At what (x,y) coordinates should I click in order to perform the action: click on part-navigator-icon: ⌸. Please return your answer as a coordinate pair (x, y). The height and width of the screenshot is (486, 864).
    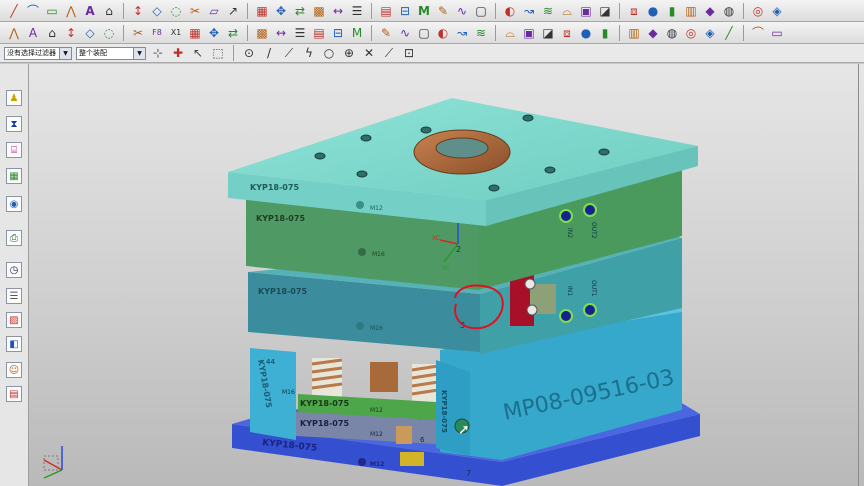
    Looking at the image, I should click on (14, 150).